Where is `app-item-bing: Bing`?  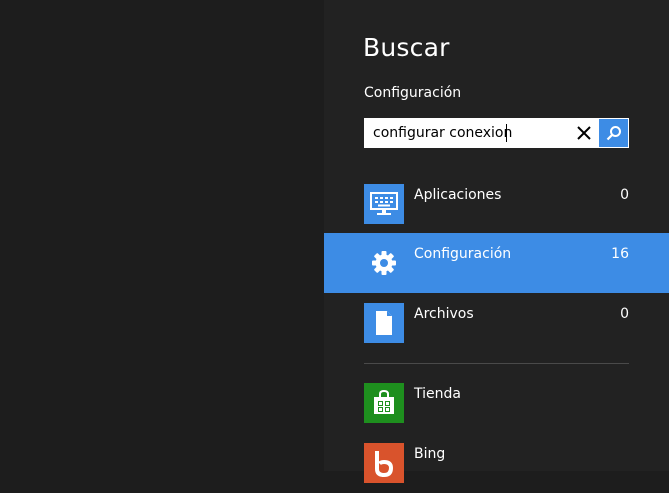 app-item-bing: Bing is located at coordinates (496, 463).